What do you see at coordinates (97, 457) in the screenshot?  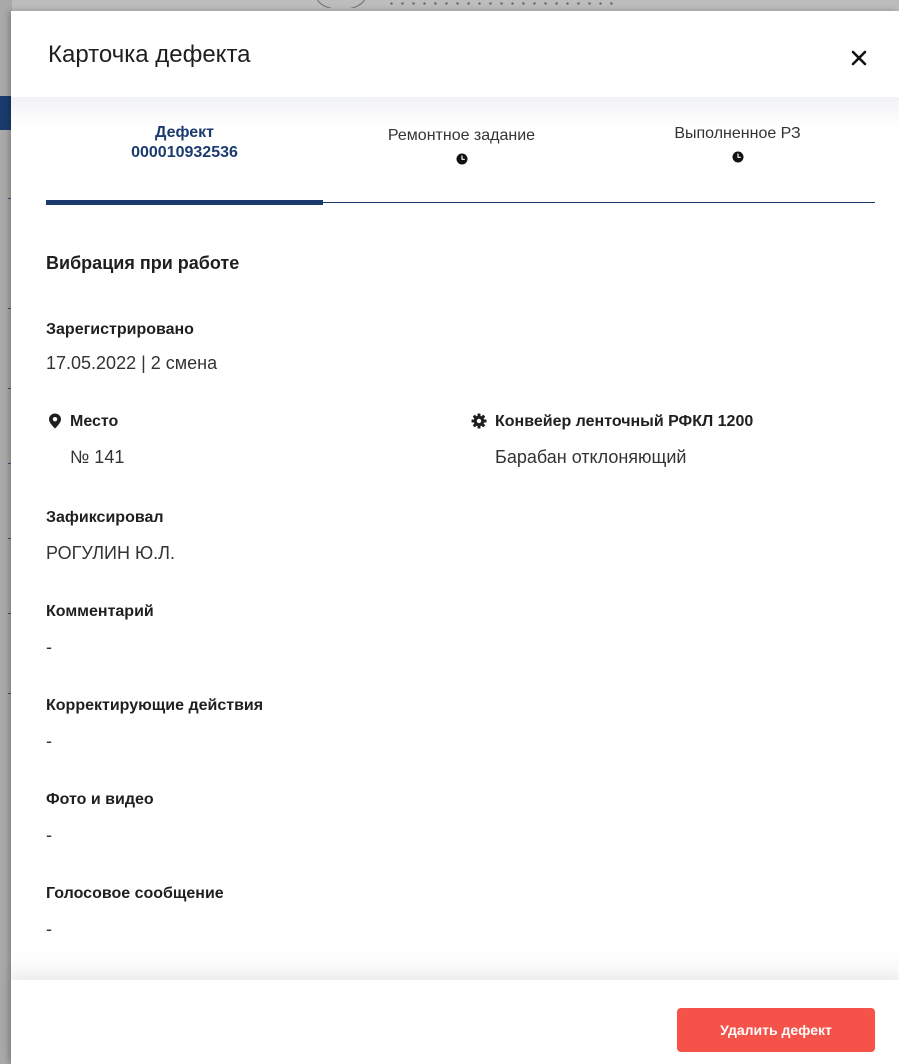 I see `place-value: № 141` at bounding box center [97, 457].